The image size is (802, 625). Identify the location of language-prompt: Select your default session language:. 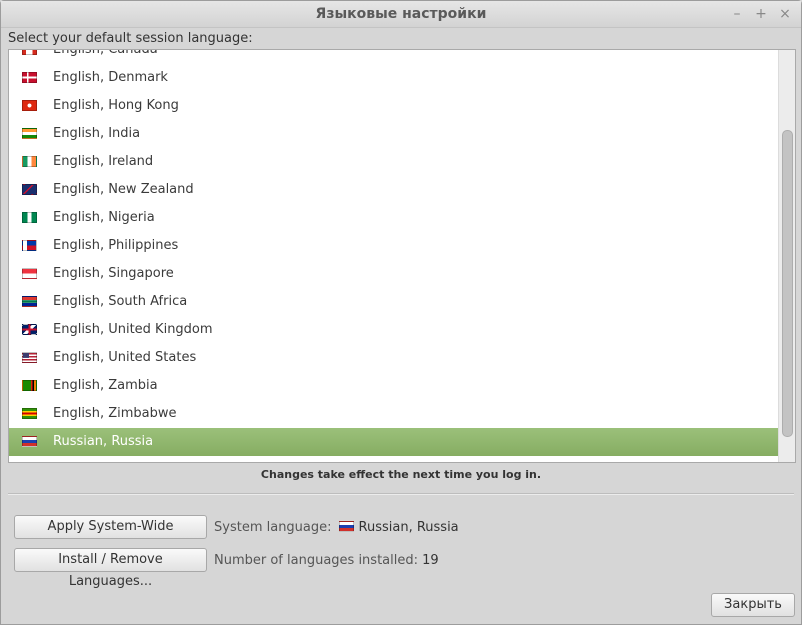
(130, 38).